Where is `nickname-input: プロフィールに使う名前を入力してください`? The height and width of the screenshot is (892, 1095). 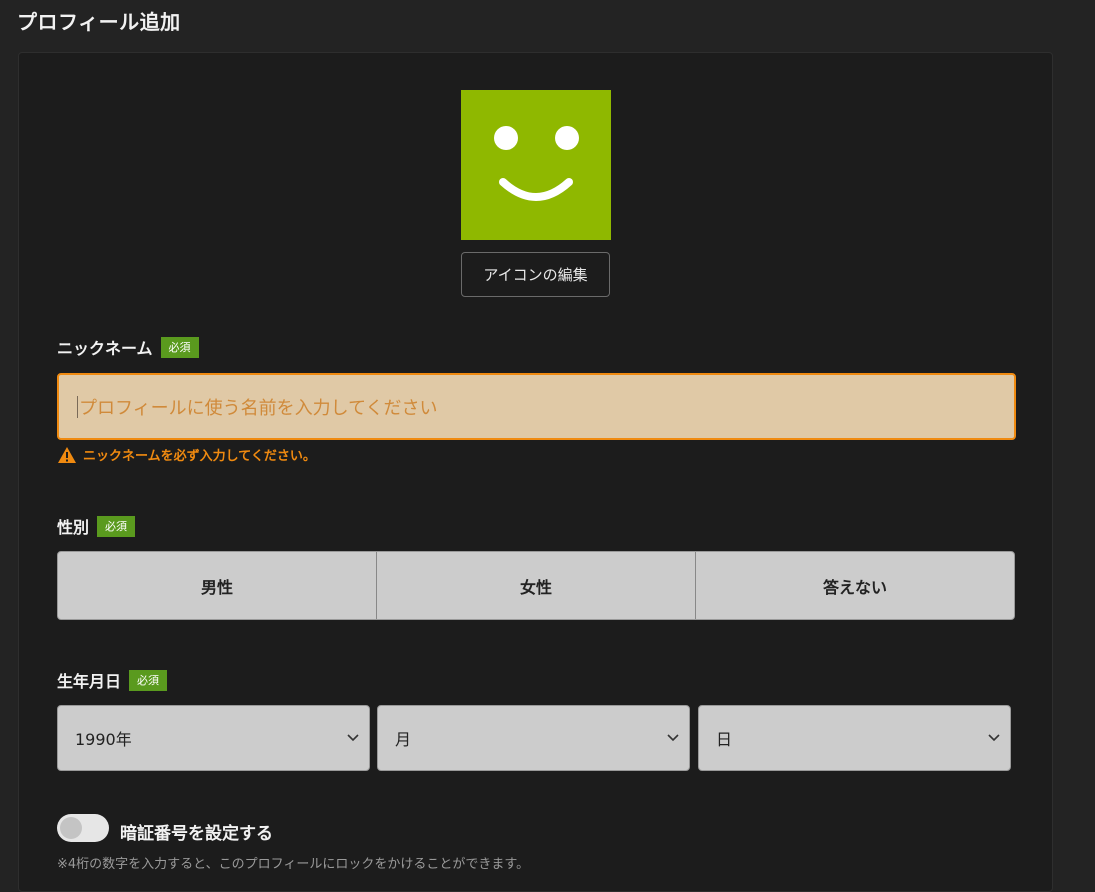 nickname-input: プロフィールに使う名前を入力してください is located at coordinates (536, 406).